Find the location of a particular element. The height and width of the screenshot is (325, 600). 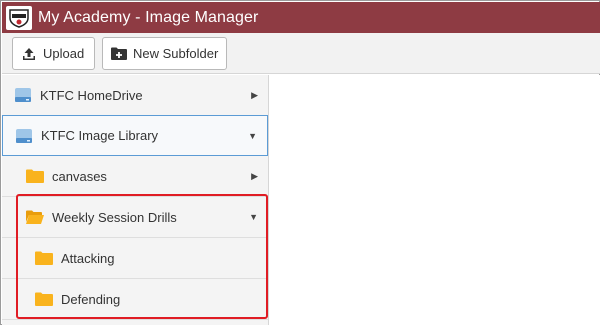

tree-item-attacking: Attacking is located at coordinates (135, 258).